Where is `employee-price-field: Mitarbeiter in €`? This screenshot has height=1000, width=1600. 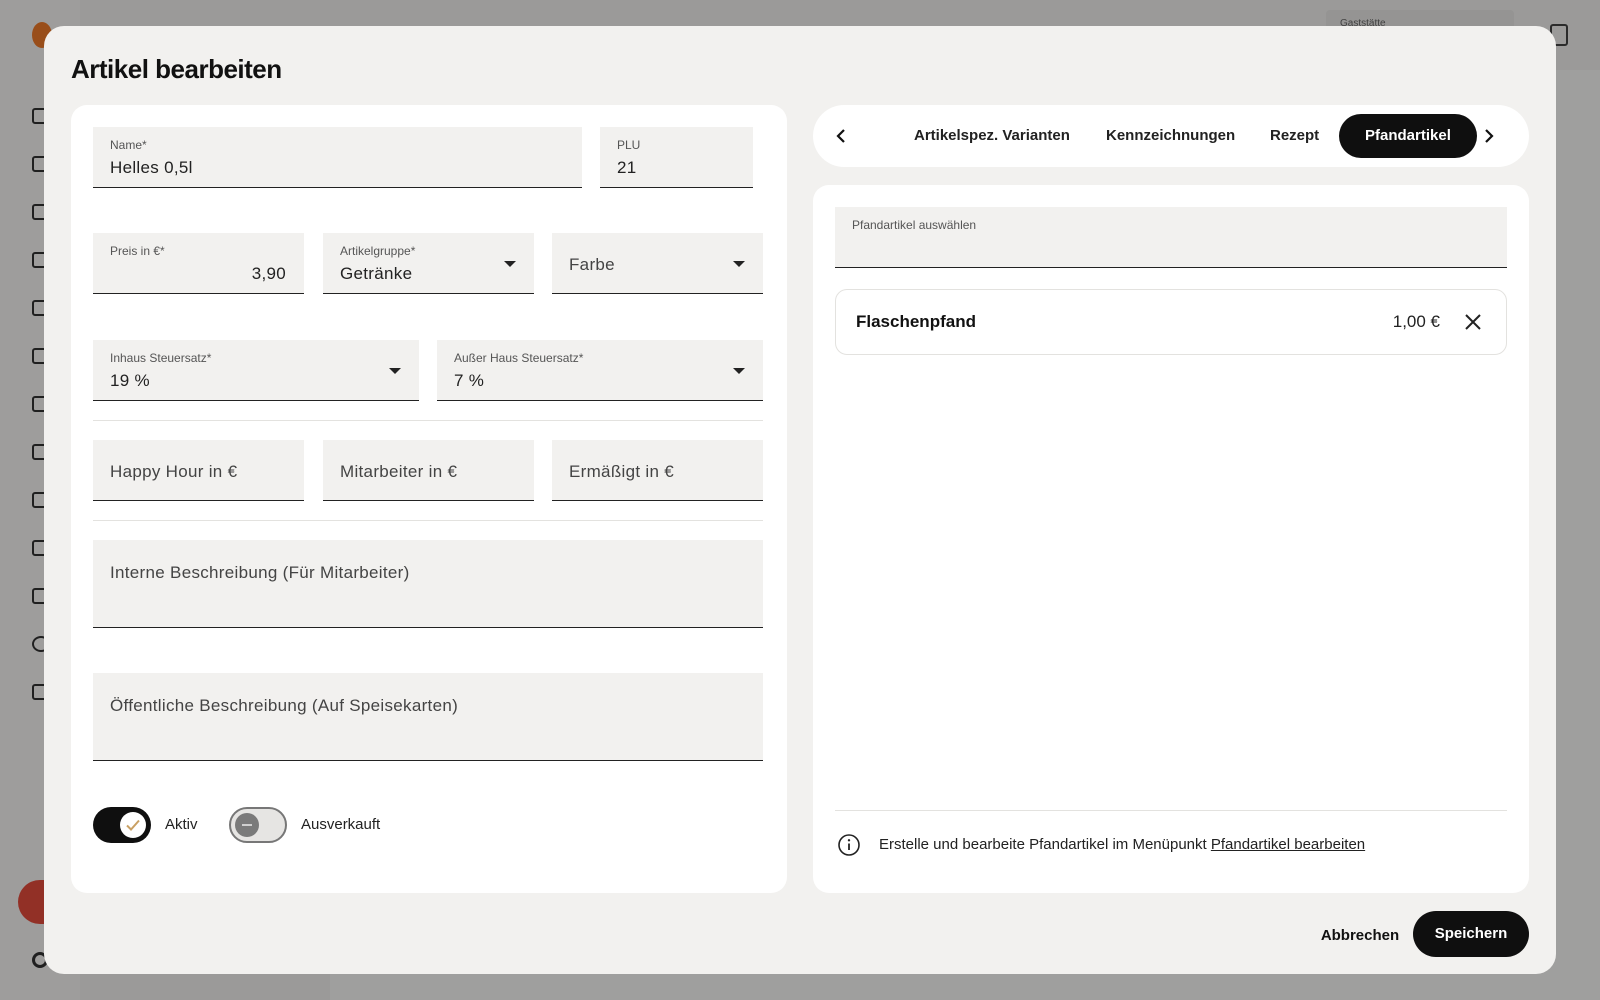
employee-price-field: Mitarbeiter in € is located at coordinates (428, 470).